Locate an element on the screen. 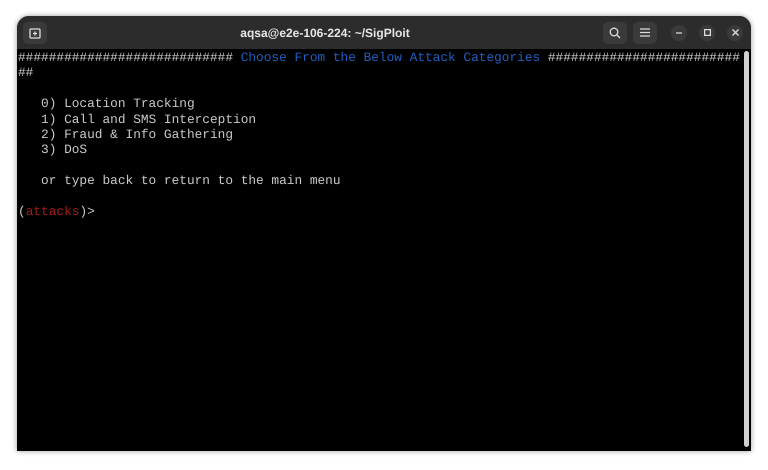  minimize-button is located at coordinates (679, 32).